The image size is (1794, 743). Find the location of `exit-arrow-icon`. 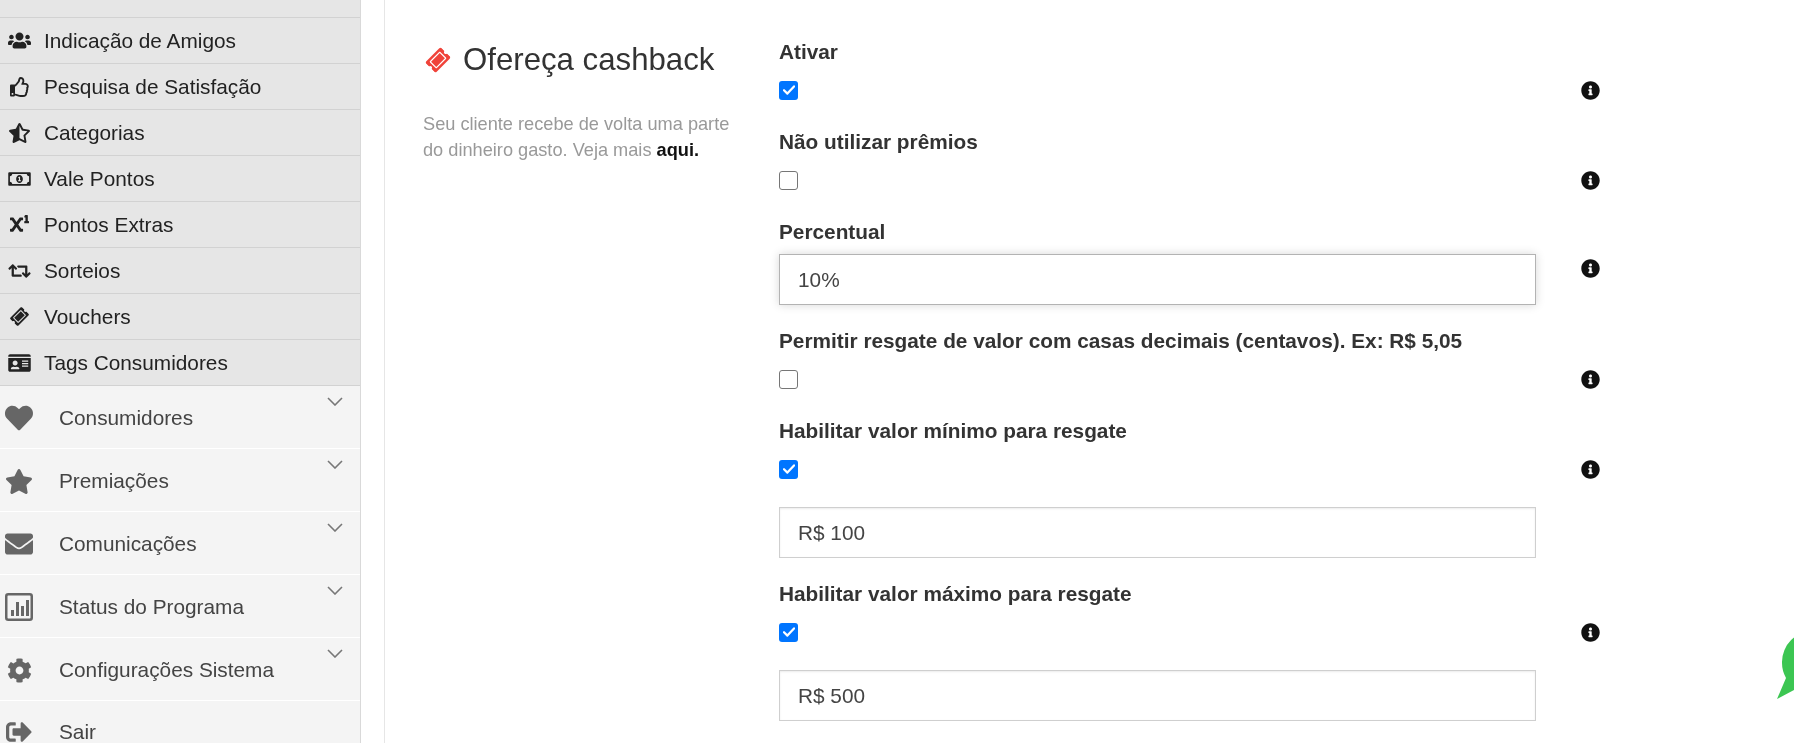

exit-arrow-icon is located at coordinates (19, 731).